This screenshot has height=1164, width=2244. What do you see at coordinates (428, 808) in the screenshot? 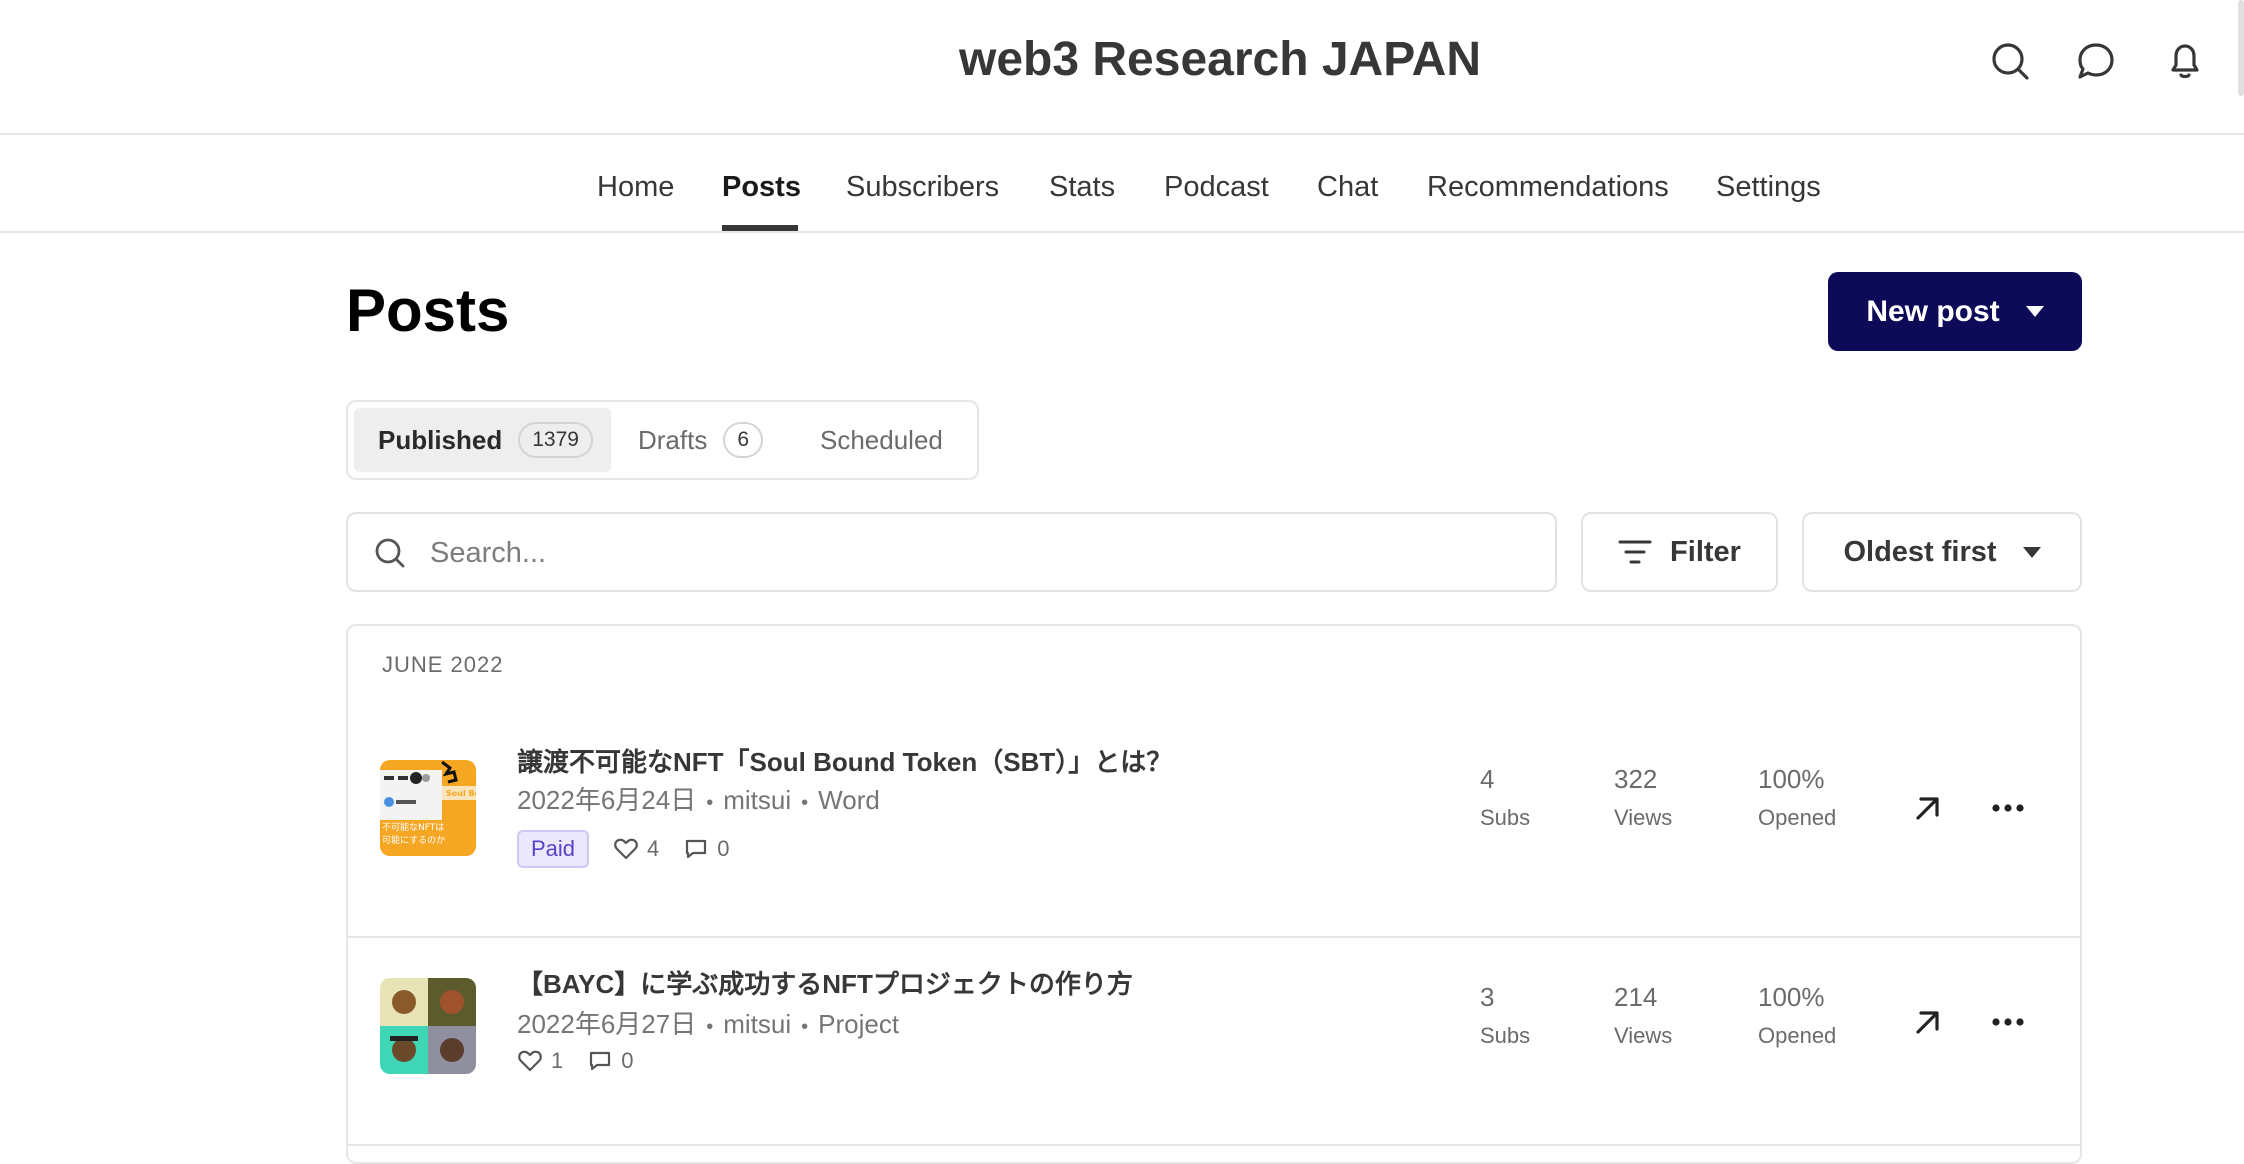
I see `post-thumbnail: Soul Bound 不可能なNFTは 可能にするのか` at bounding box center [428, 808].